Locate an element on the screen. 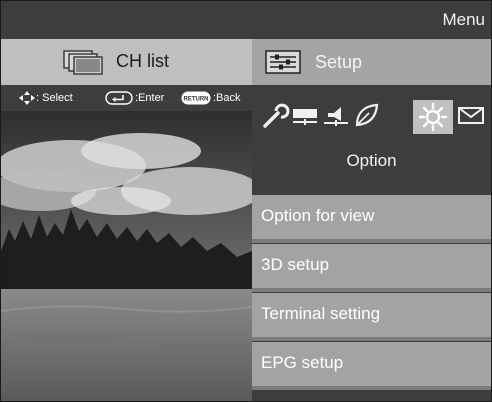 The width and height of the screenshot is (492, 402). menu-item-3d-setup: 3D setup is located at coordinates (371, 268).